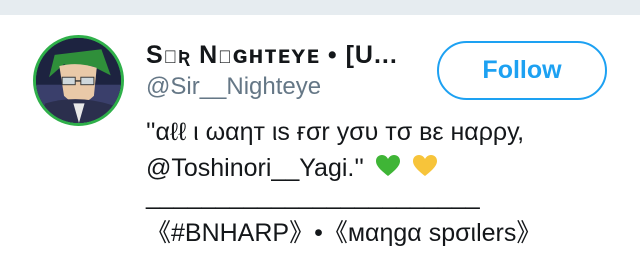 Image resolution: width=640 pixels, height=274 pixels. Describe the element at coordinates (425, 166) in the screenshot. I see `yellow-heart-icon` at that location.